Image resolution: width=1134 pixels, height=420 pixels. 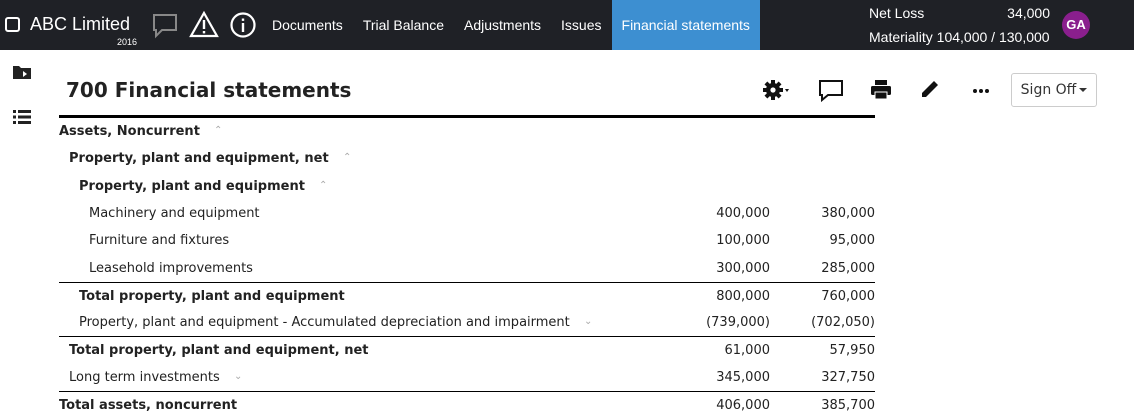 What do you see at coordinates (209, 90) in the screenshot?
I see `page-title: 700 Financial statements` at bounding box center [209, 90].